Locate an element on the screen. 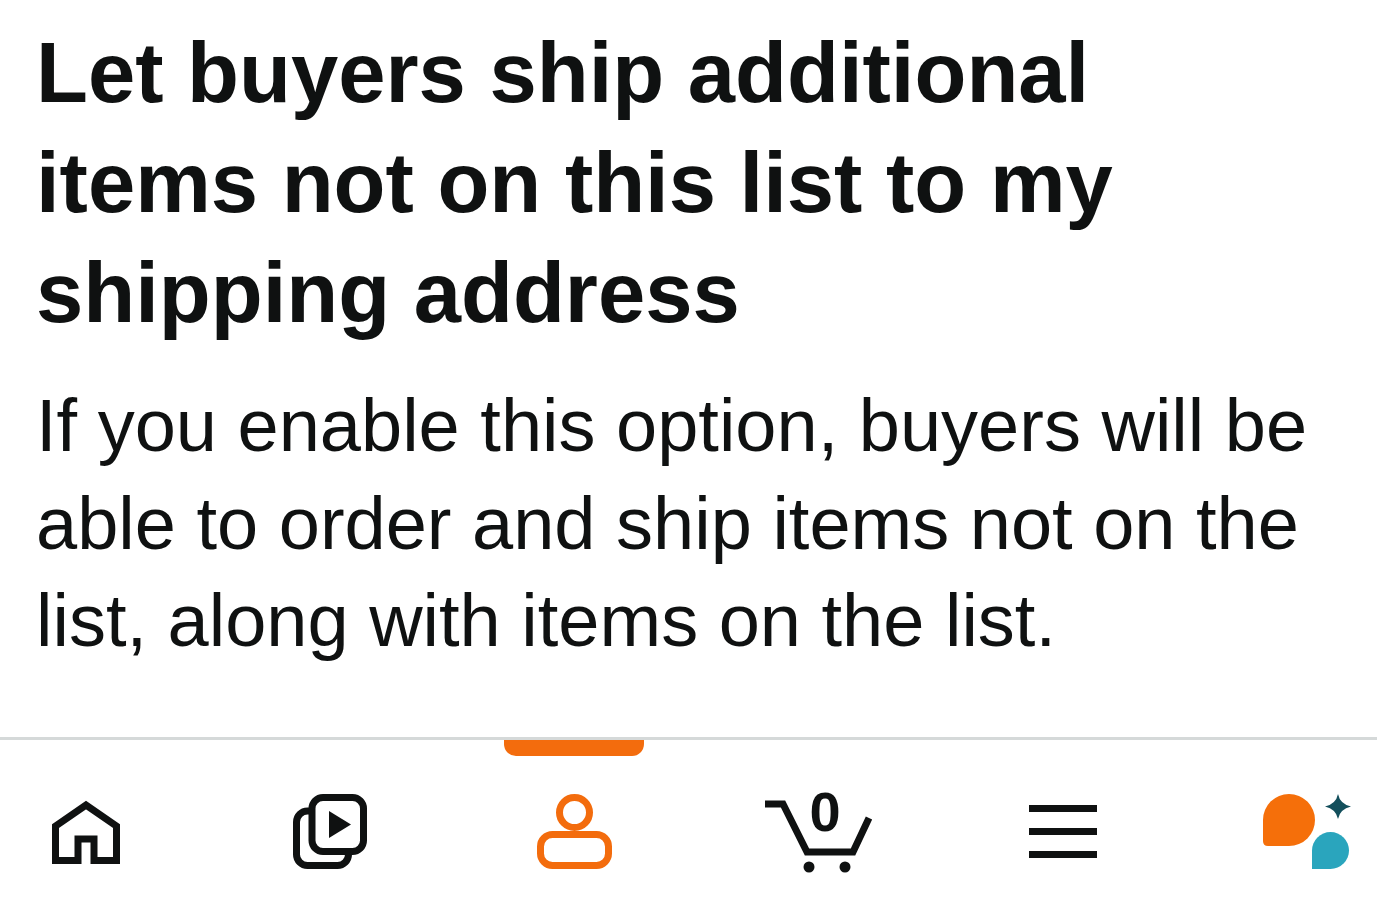  chat-bubbles-sparkle-icon is located at coordinates (1306, 831).